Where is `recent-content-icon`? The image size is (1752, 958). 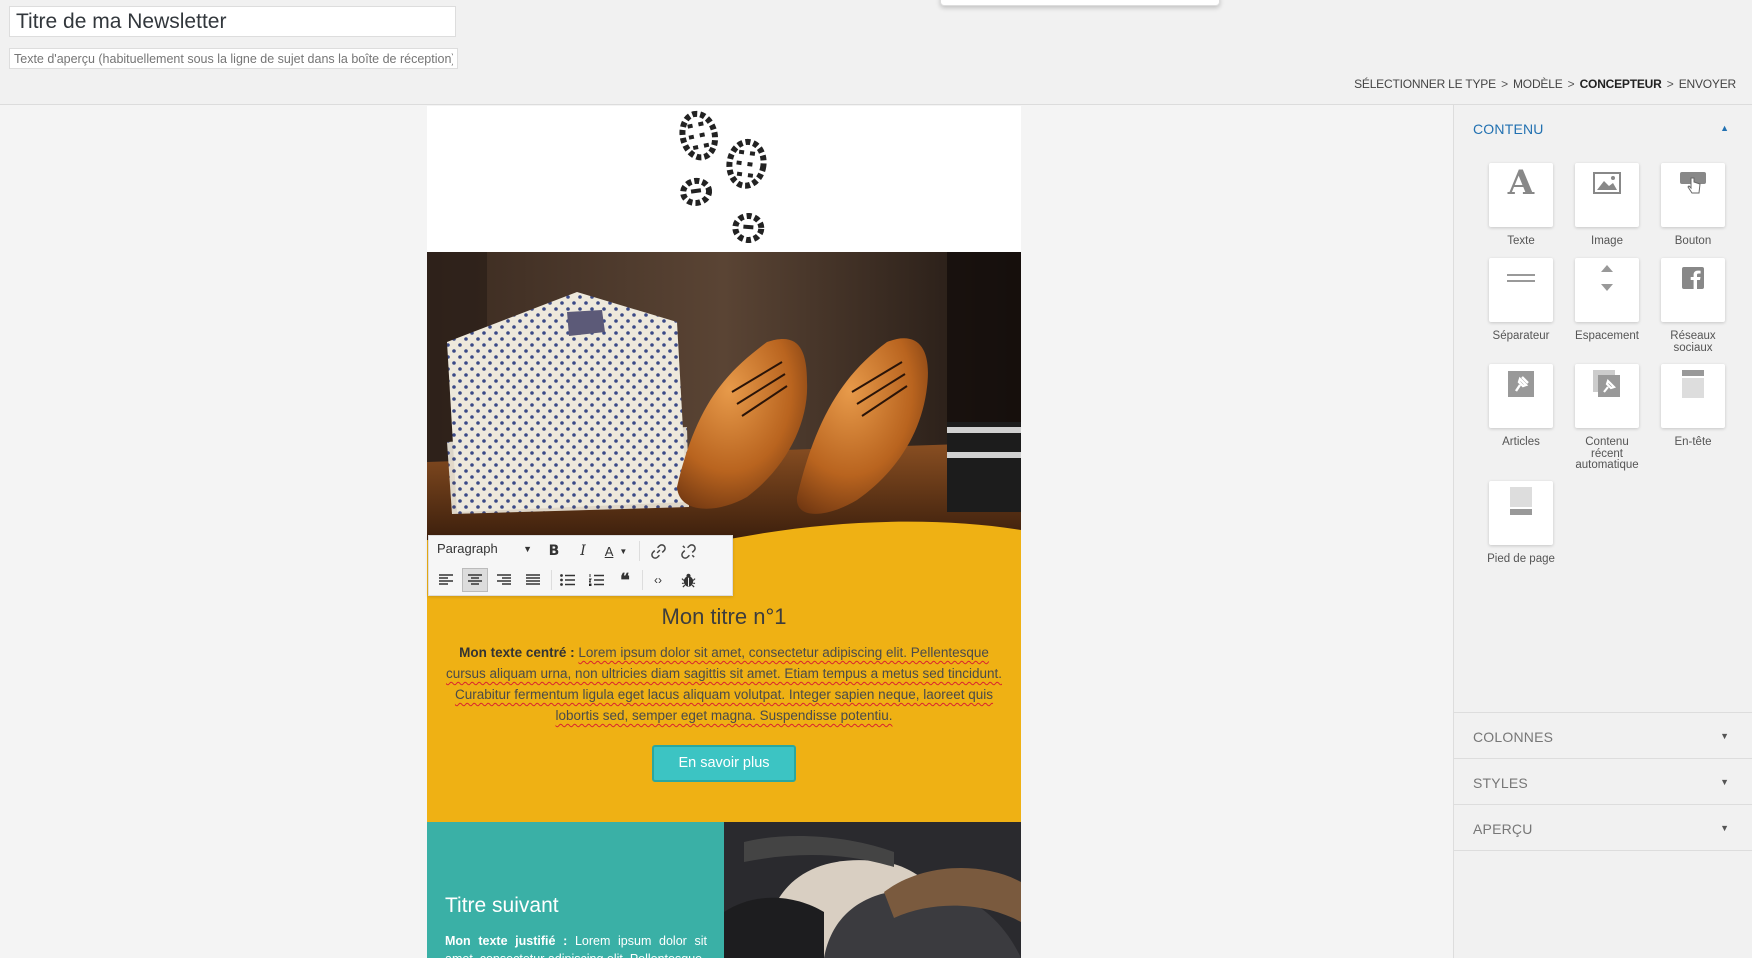 recent-content-icon is located at coordinates (1607, 384).